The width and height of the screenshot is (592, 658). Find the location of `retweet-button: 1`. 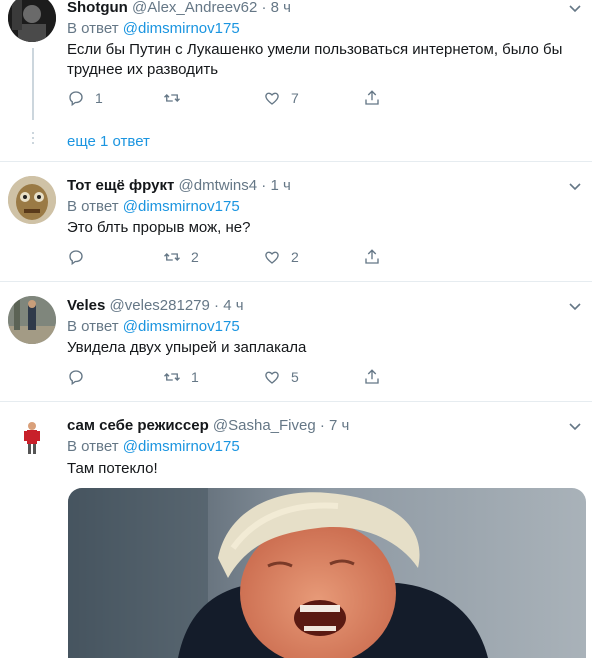

retweet-button: 1 is located at coordinates (181, 377).